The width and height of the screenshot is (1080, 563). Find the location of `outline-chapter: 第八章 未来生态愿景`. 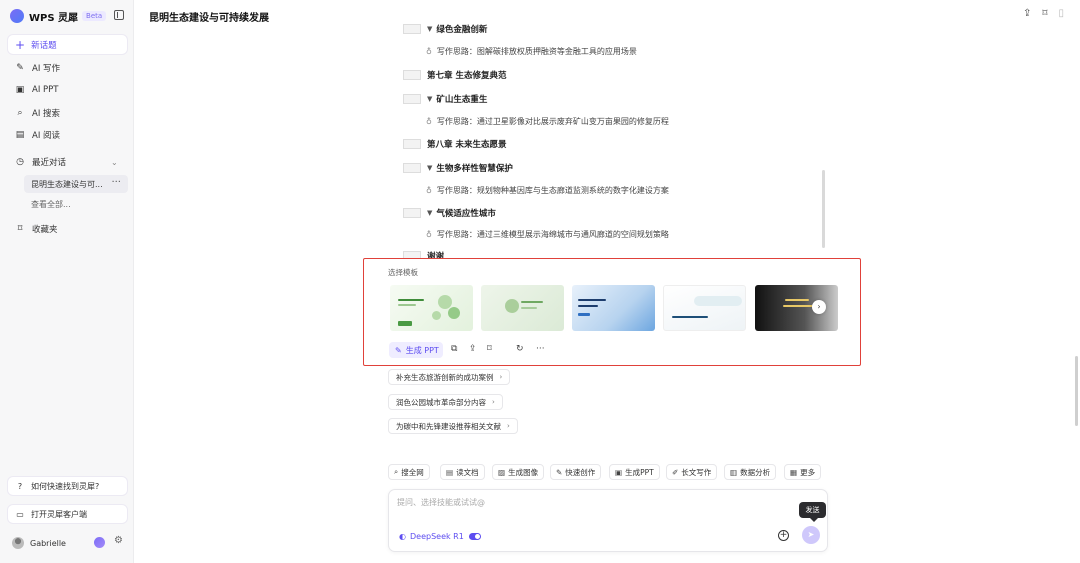

outline-chapter: 第八章 未来生态愿景 is located at coordinates (447, 144).